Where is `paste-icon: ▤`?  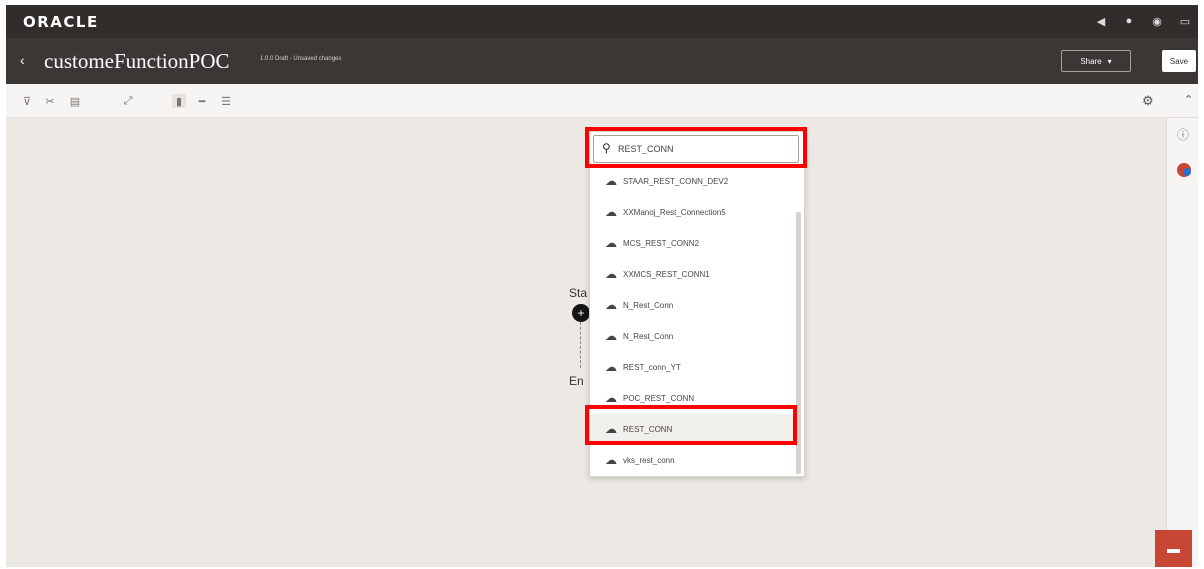
paste-icon: ▤ is located at coordinates (75, 101).